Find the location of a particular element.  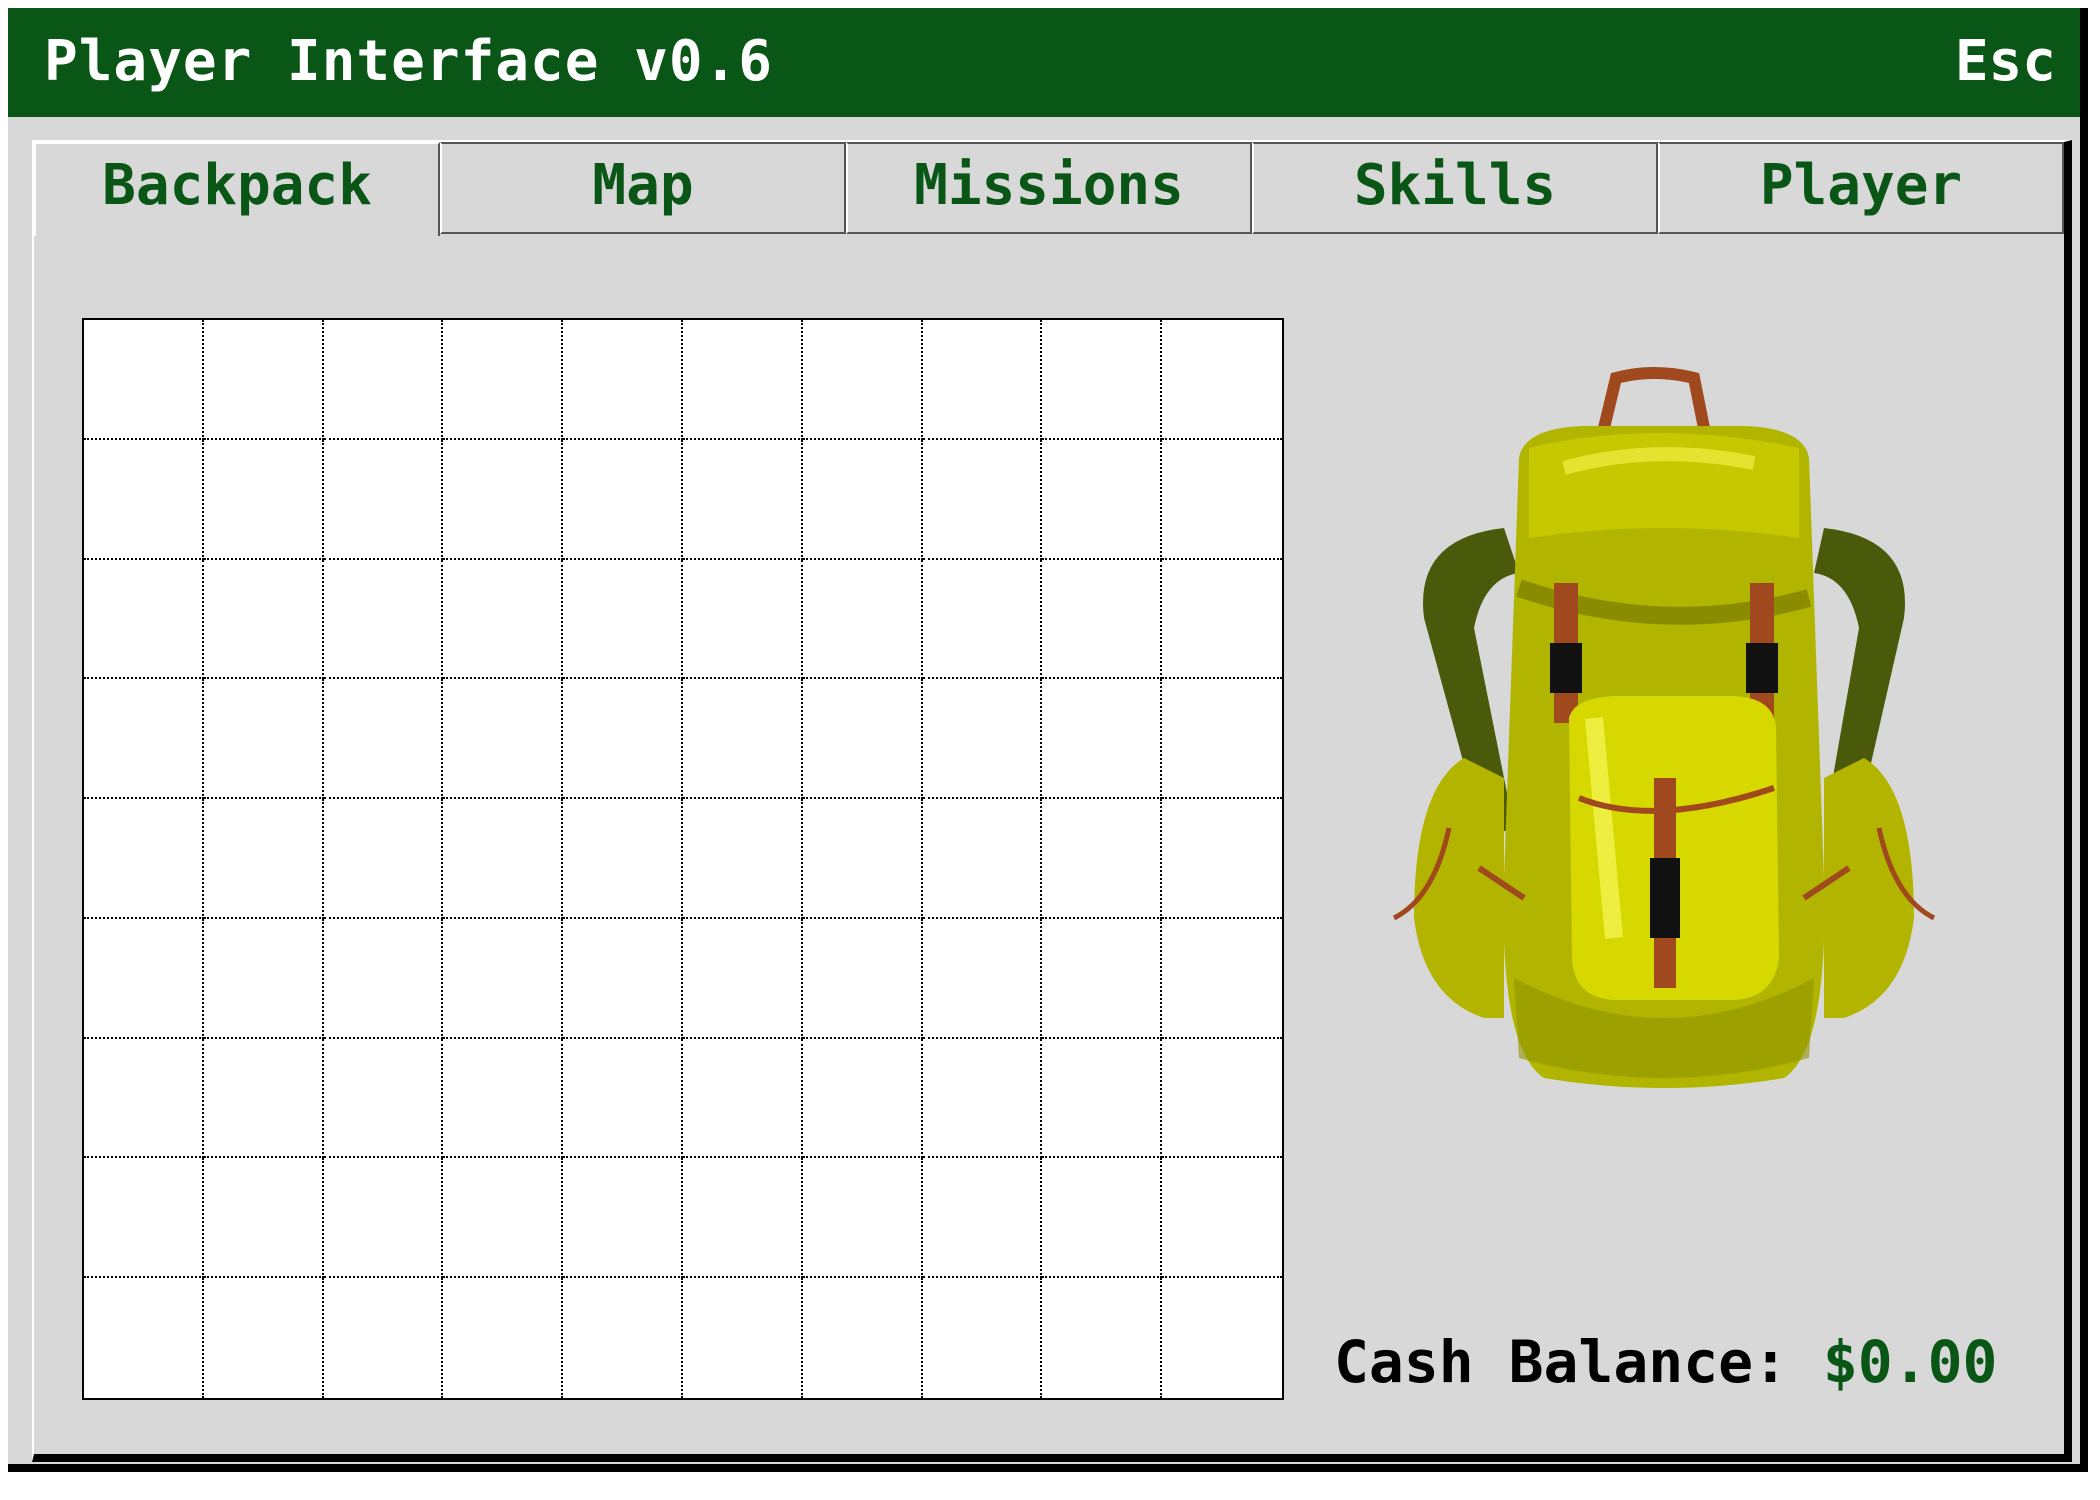

tab-missions: Missions is located at coordinates (1049, 188).